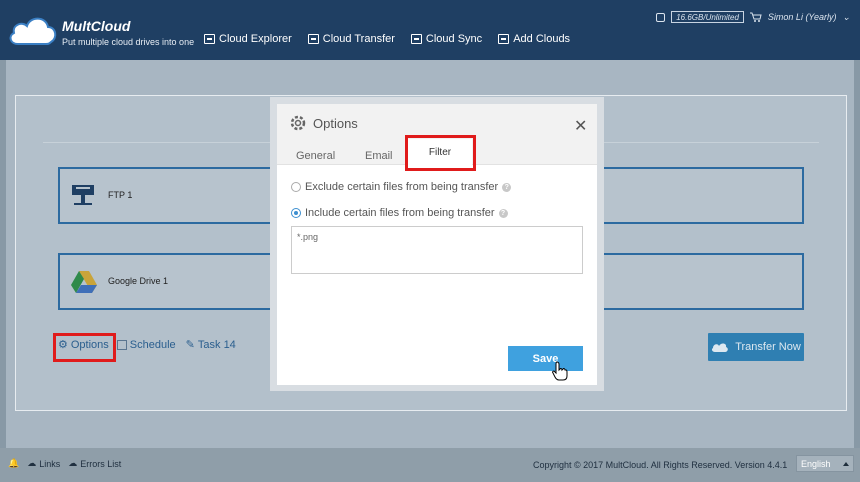 The height and width of the screenshot is (482, 860). I want to click on exclude-radio, so click(296, 187).